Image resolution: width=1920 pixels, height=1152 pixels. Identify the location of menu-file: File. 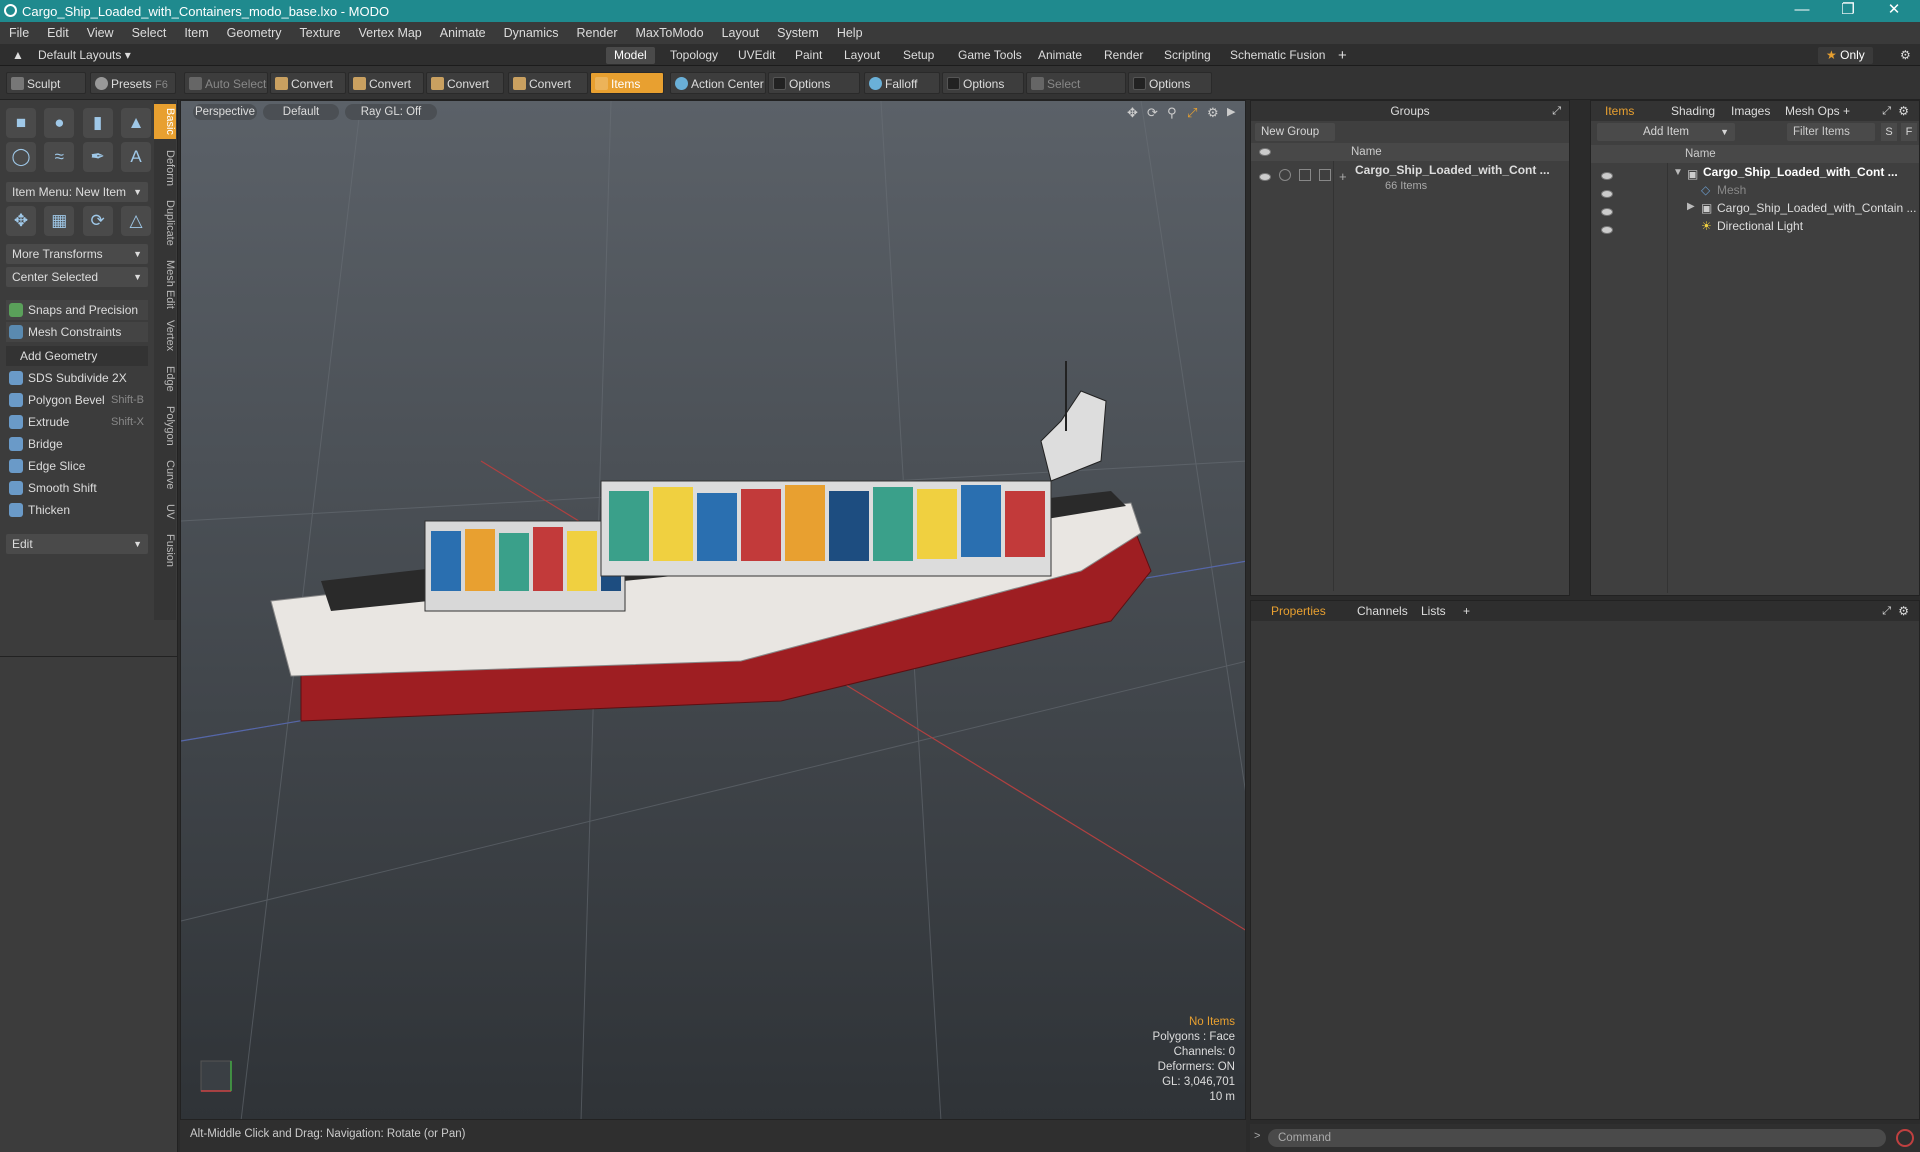
(19, 33).